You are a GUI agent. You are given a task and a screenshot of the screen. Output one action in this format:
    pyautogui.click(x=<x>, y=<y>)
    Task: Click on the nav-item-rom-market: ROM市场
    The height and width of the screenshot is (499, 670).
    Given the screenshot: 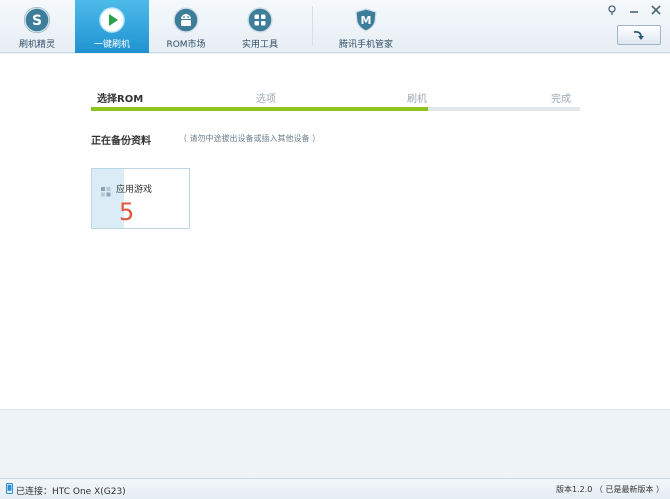 What is the action you would take?
    pyautogui.click(x=186, y=26)
    